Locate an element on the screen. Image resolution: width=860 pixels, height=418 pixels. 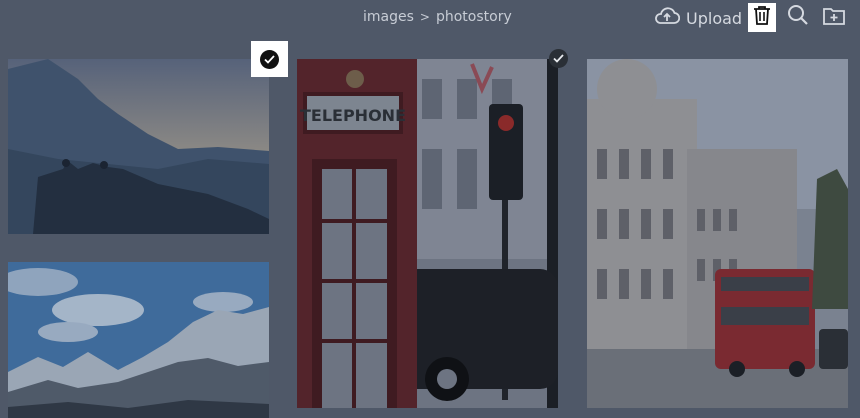
new-folder-button is located at coordinates (834, 18).